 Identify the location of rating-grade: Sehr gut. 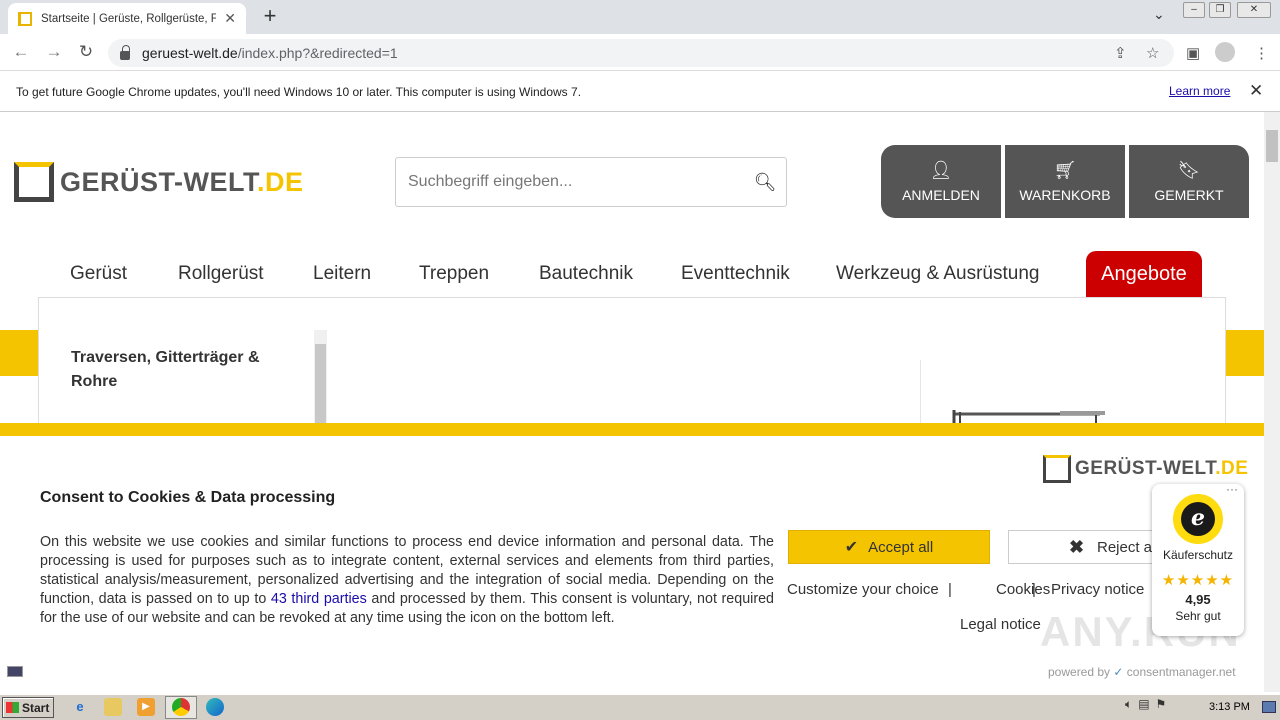
(1198, 616).